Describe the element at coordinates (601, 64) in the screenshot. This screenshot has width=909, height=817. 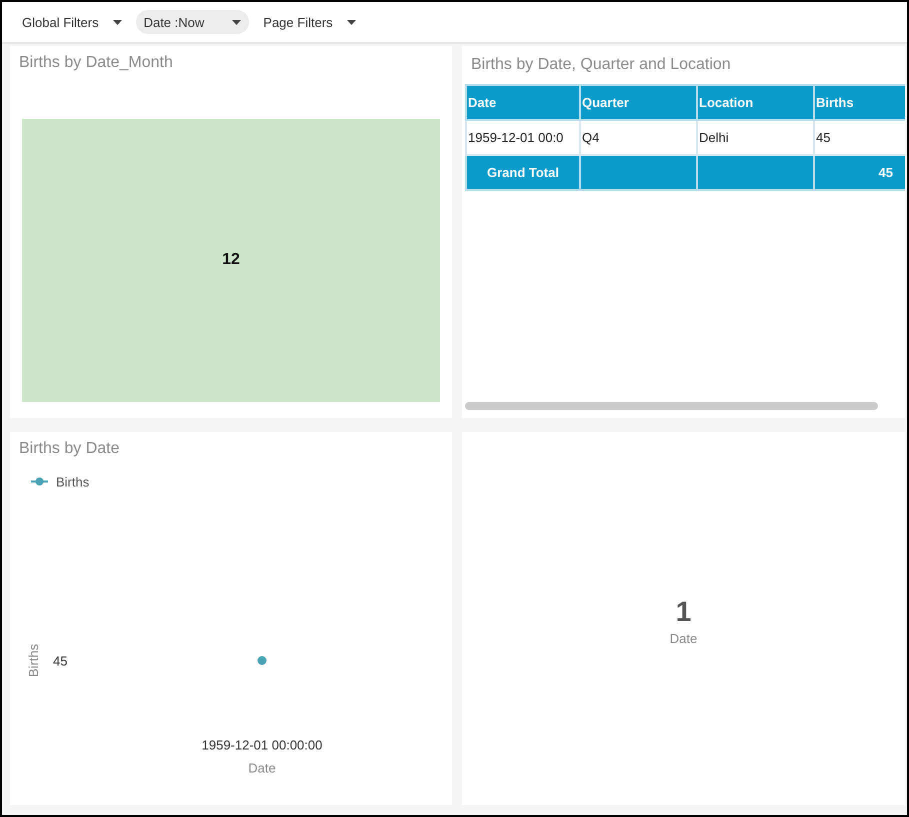
I see `panel-title: Births by Date, Quarter and Location` at that location.